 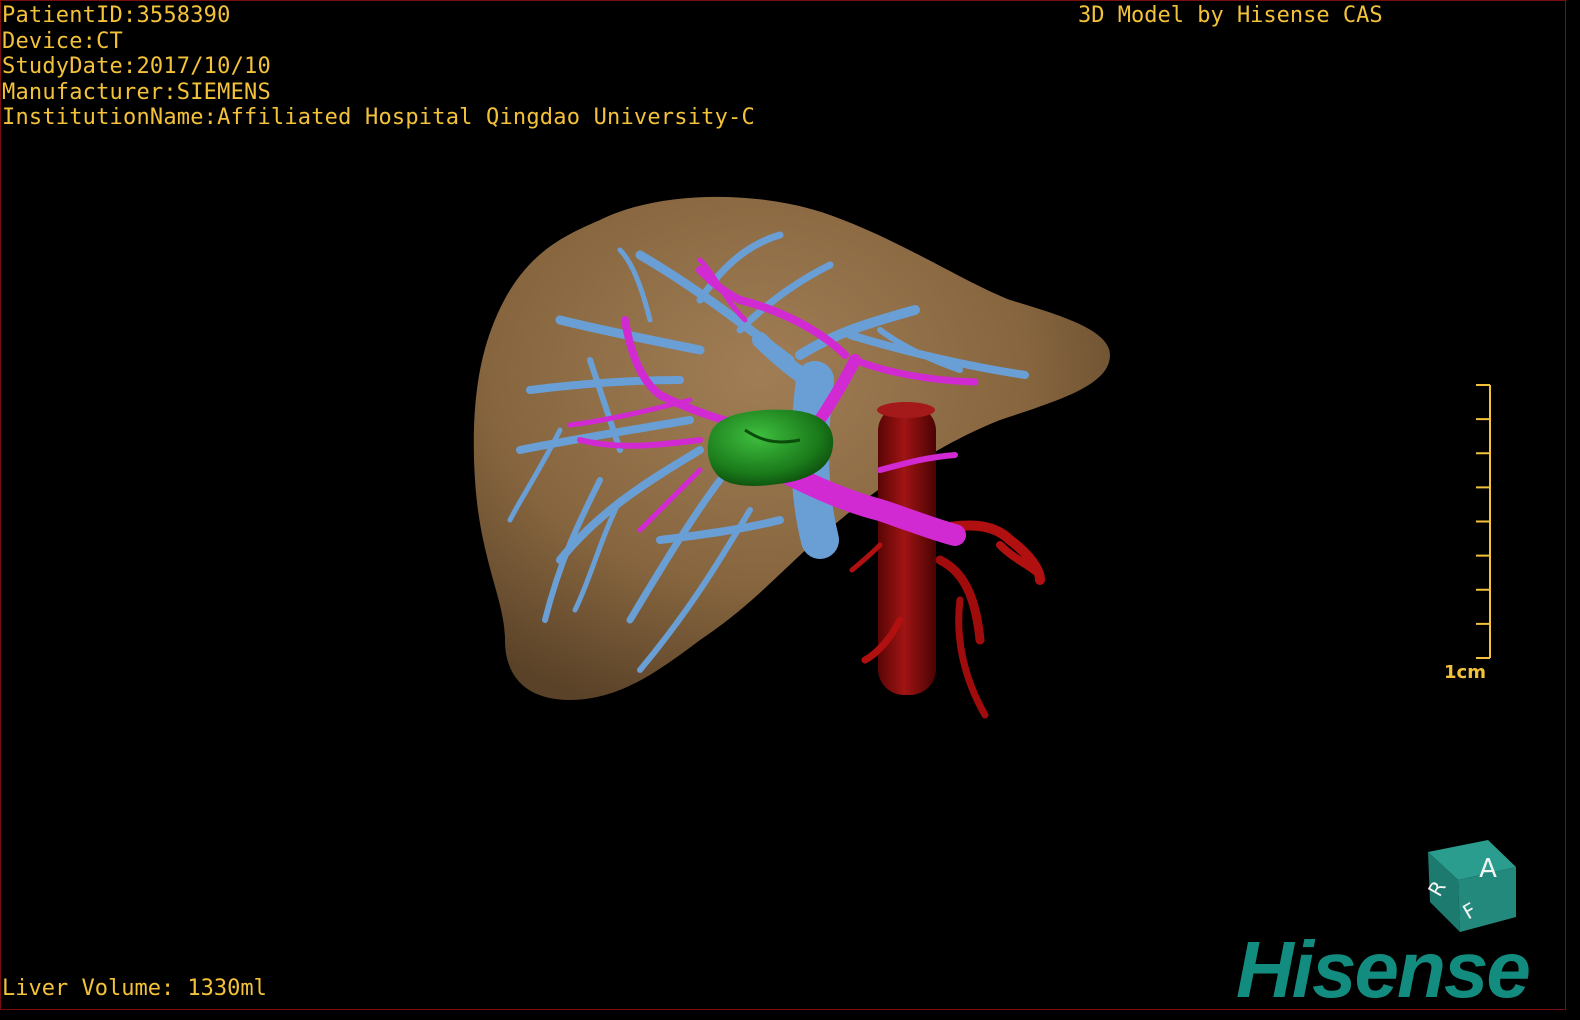 What do you see at coordinates (1483, 521) in the screenshot?
I see `scale-bar` at bounding box center [1483, 521].